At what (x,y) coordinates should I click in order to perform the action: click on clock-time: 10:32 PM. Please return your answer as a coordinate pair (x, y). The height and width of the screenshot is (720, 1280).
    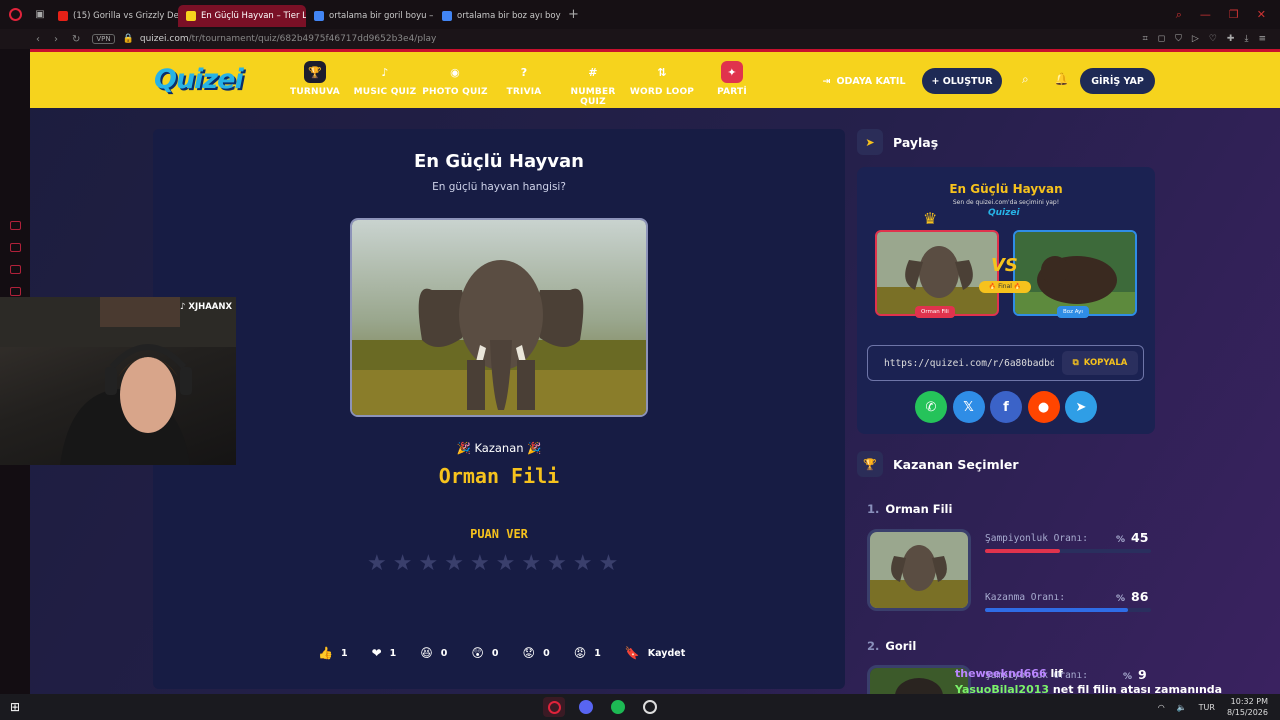
    Looking at the image, I should click on (1249, 701).